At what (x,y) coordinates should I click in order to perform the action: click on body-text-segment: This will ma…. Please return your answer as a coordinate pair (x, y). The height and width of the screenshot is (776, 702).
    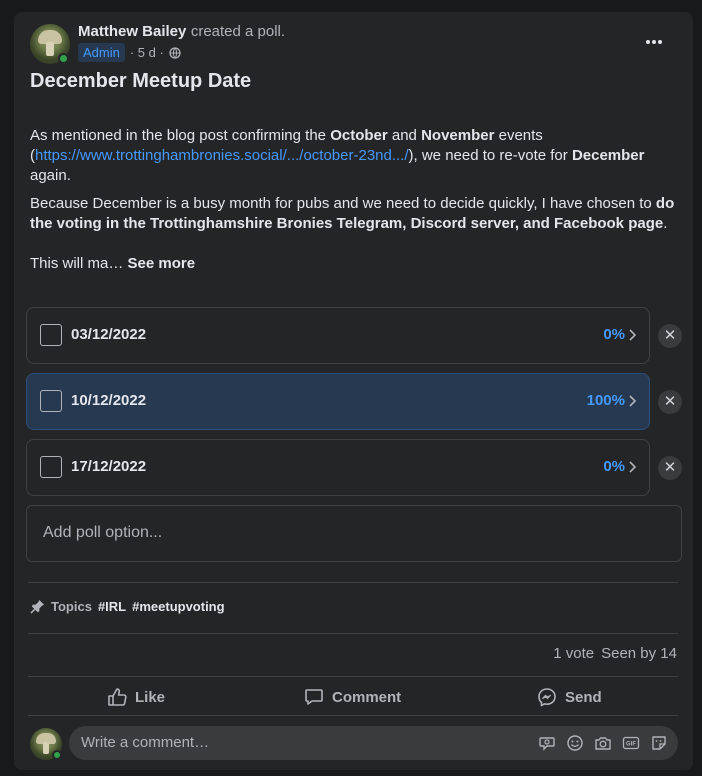
    Looking at the image, I should click on (79, 263).